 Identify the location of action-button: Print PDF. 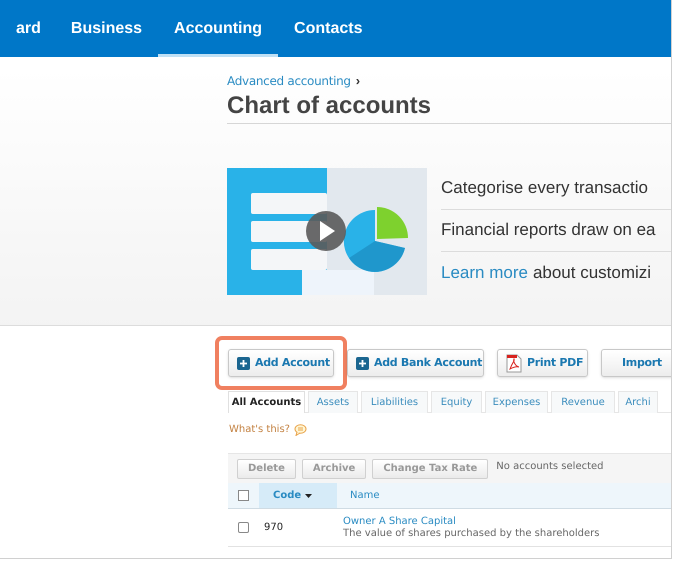
(542, 363).